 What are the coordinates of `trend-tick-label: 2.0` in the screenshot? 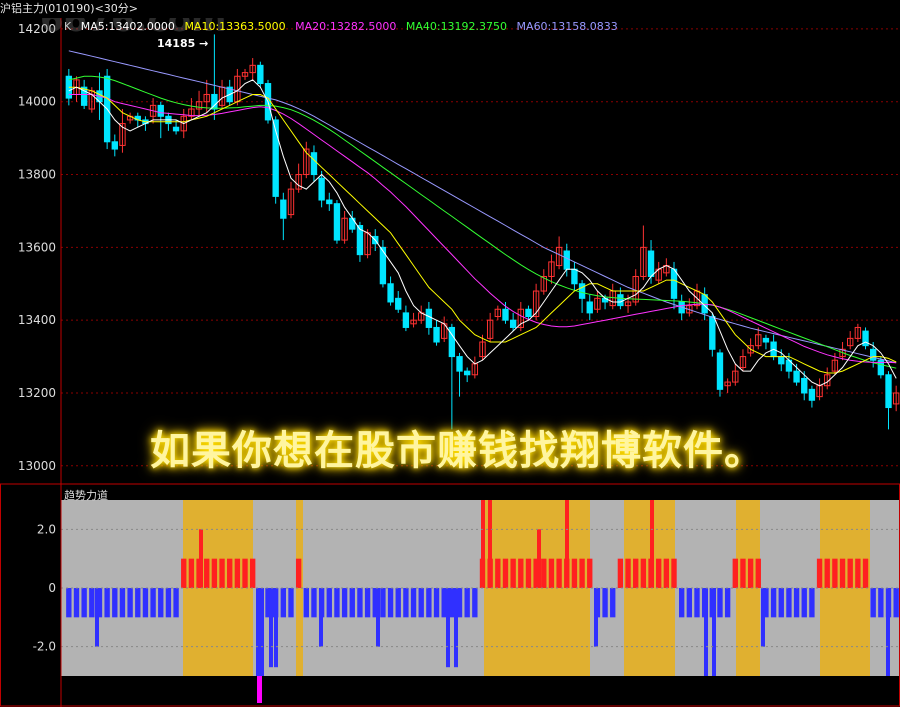 It's located at (46, 529).